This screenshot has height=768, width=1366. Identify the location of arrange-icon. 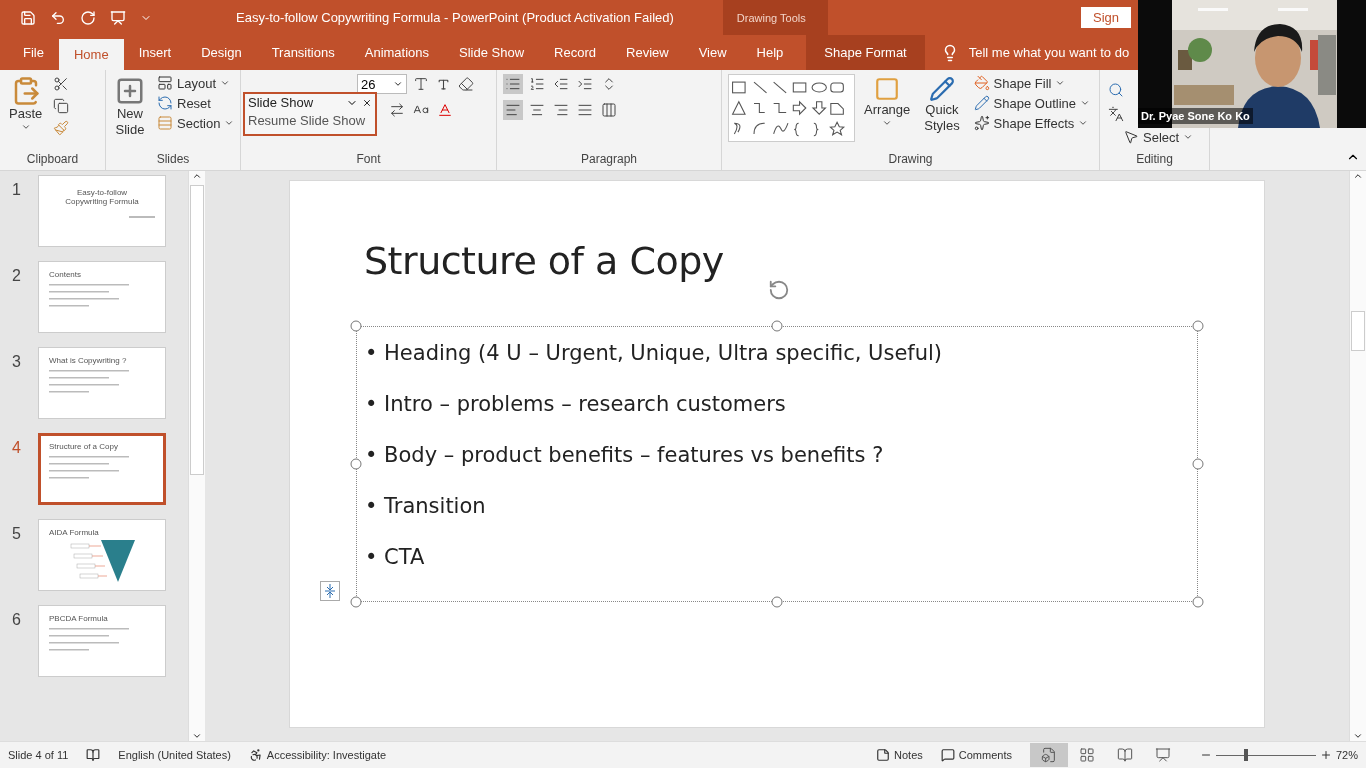
(887, 89).